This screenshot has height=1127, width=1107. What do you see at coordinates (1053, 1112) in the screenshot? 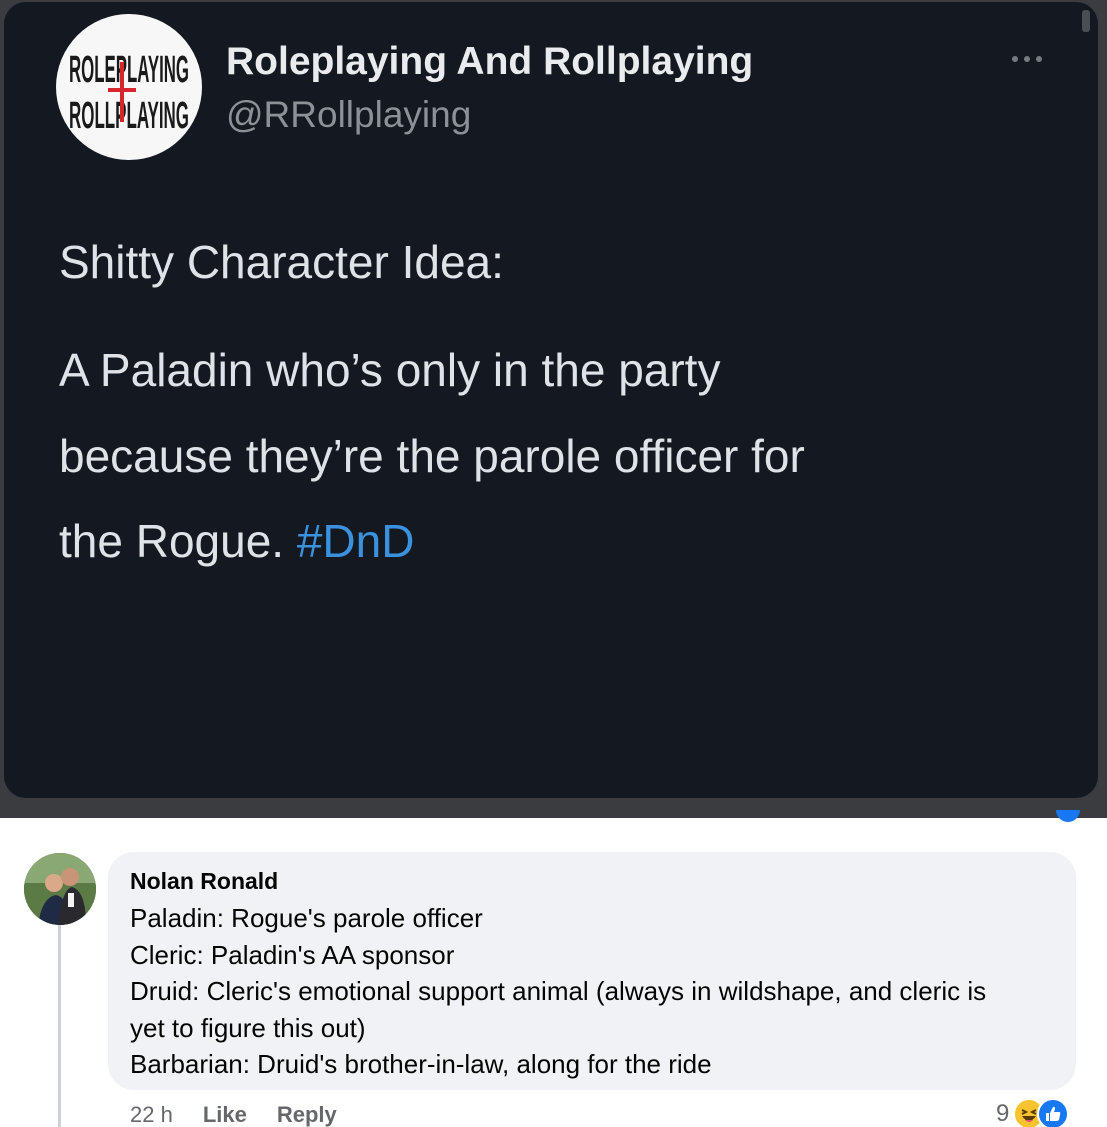
I see `like-icon` at bounding box center [1053, 1112].